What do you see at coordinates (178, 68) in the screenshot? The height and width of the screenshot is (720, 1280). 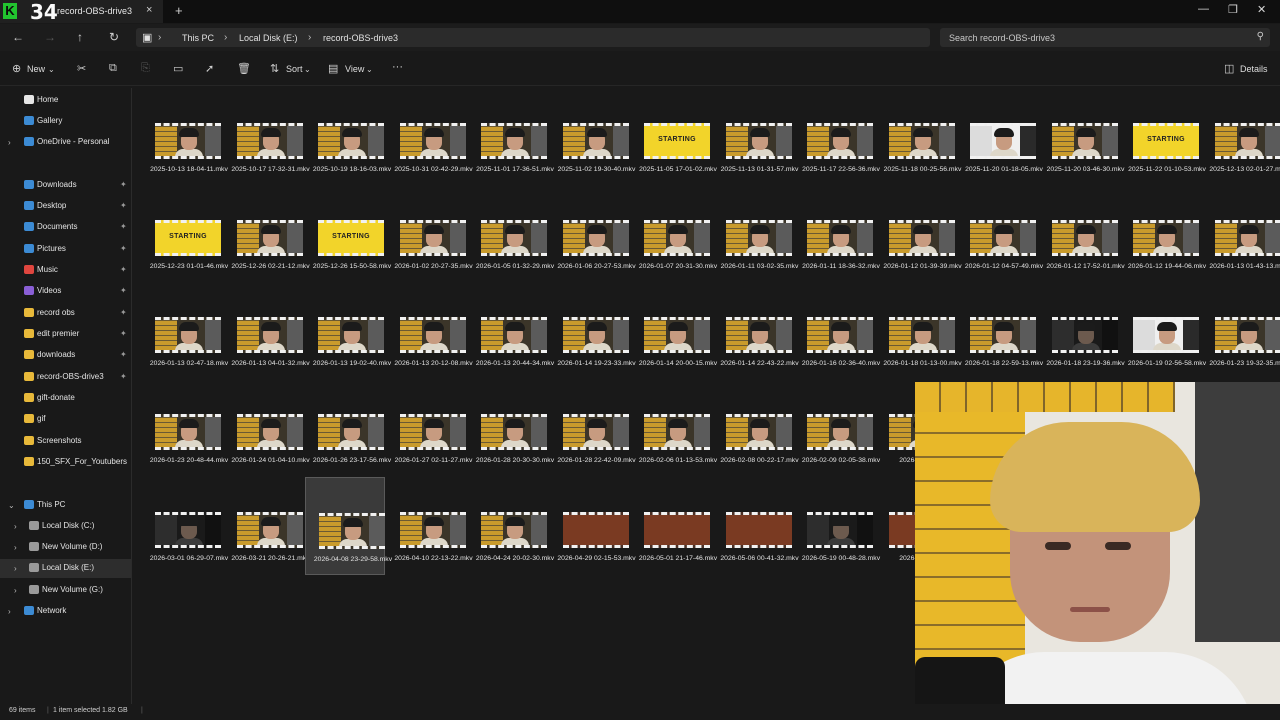 I see `rename-icon: ▭` at bounding box center [178, 68].